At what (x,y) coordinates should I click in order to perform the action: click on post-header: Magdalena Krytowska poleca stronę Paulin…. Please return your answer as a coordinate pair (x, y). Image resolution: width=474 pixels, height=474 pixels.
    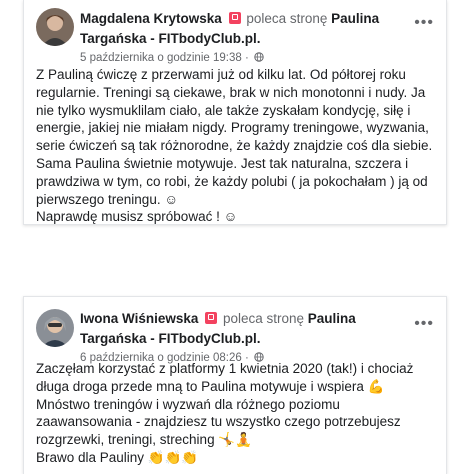
    Looking at the image, I should click on (250, 37).